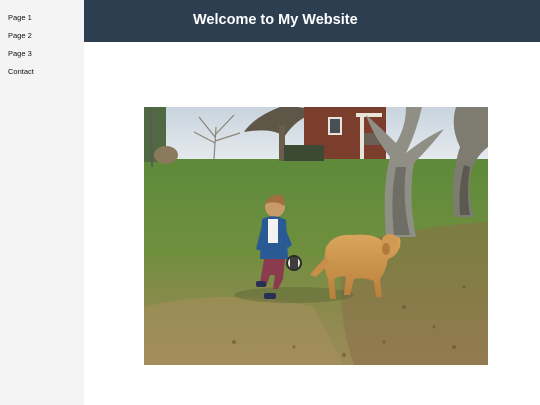 The image size is (540, 405). I want to click on nav-list: Page 1 Page 2 Page 3 Contact, so click(42, 40).